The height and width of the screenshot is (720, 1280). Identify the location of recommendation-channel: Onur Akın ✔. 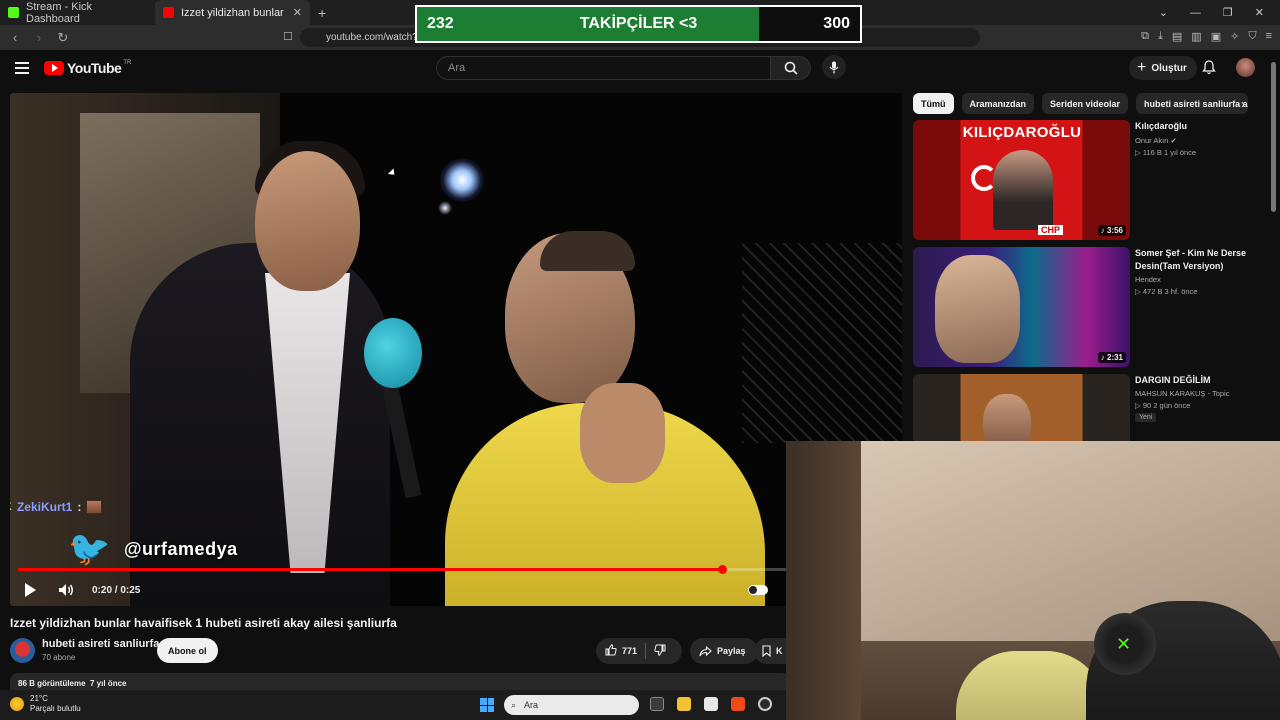
(1156, 141).